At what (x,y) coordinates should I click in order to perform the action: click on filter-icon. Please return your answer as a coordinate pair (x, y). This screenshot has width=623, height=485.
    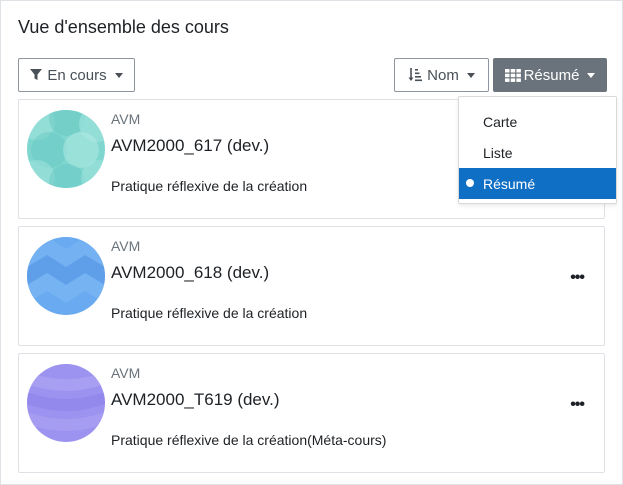
    Looking at the image, I should click on (36, 75).